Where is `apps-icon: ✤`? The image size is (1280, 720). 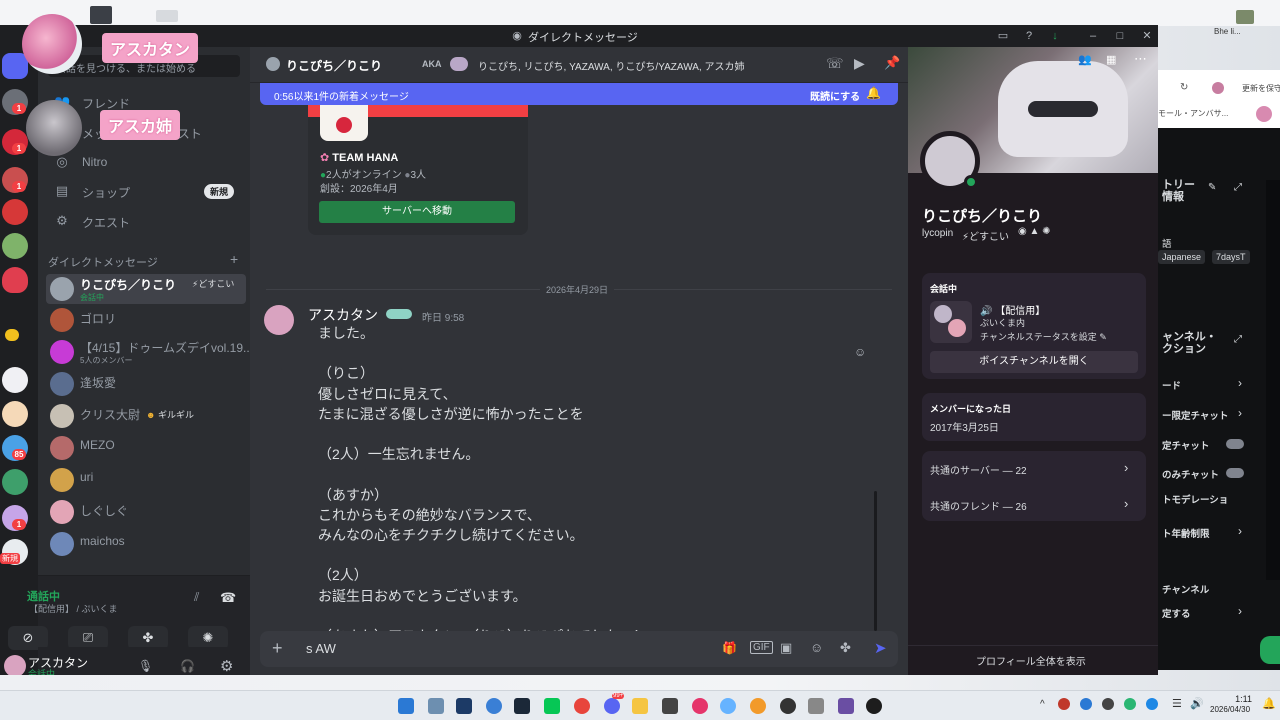
apps-icon: ✤ is located at coordinates (845, 648).